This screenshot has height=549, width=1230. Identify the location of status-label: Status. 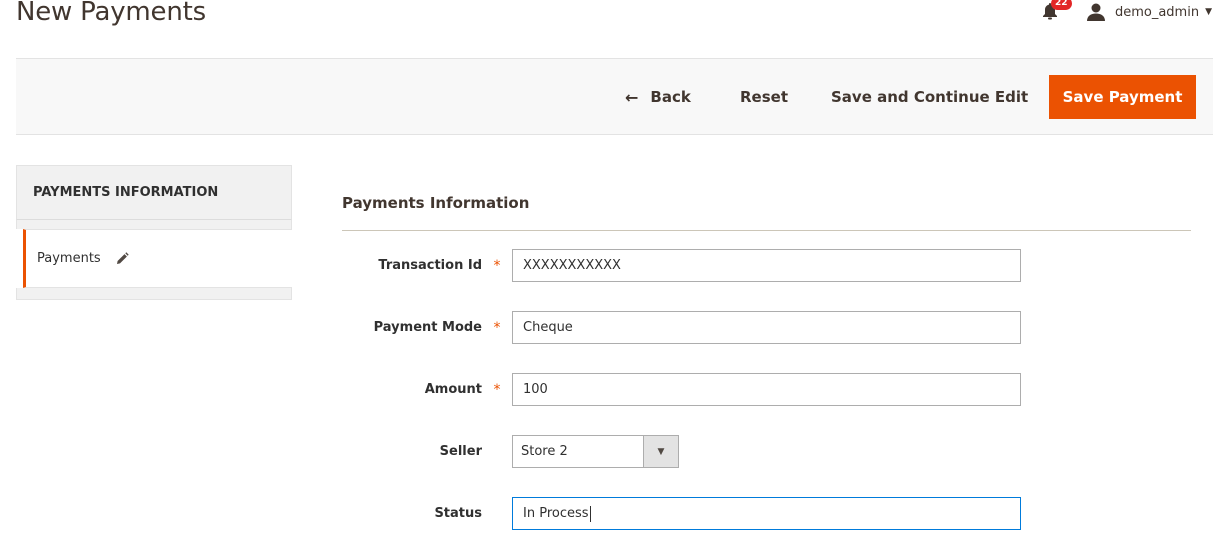
(458, 513).